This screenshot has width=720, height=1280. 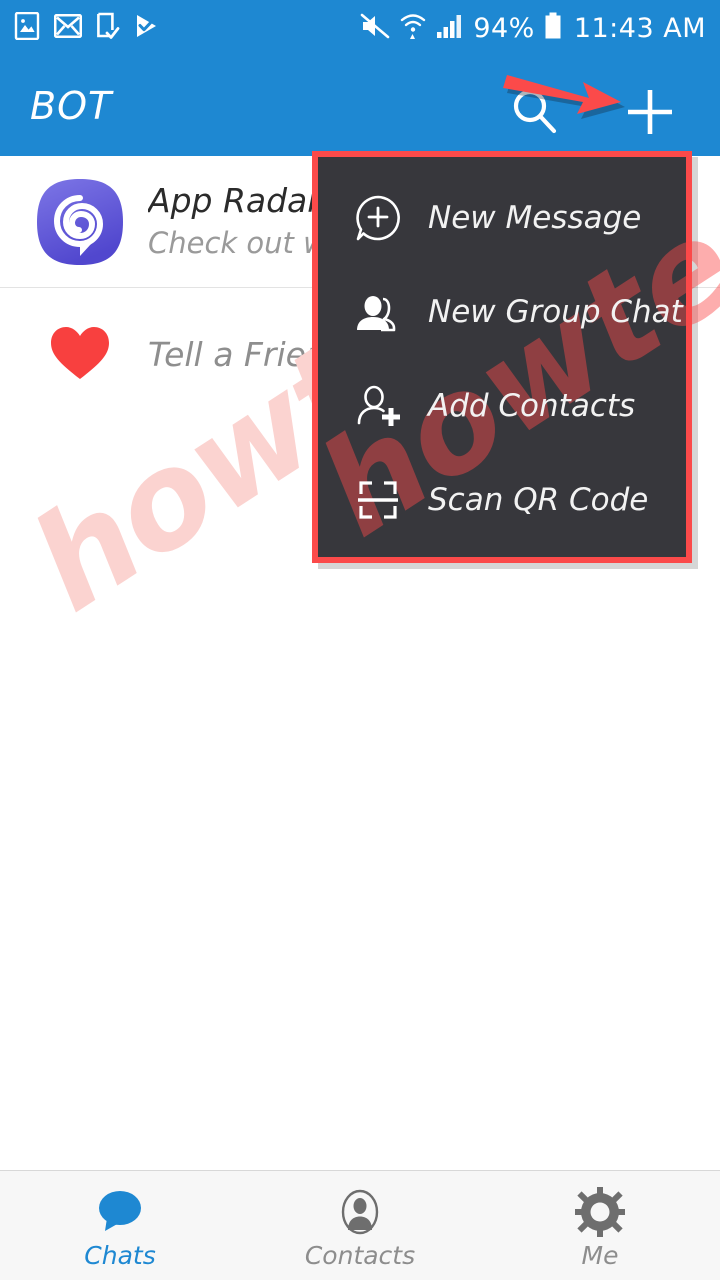 What do you see at coordinates (413, 28) in the screenshot?
I see `wifi-icon` at bounding box center [413, 28].